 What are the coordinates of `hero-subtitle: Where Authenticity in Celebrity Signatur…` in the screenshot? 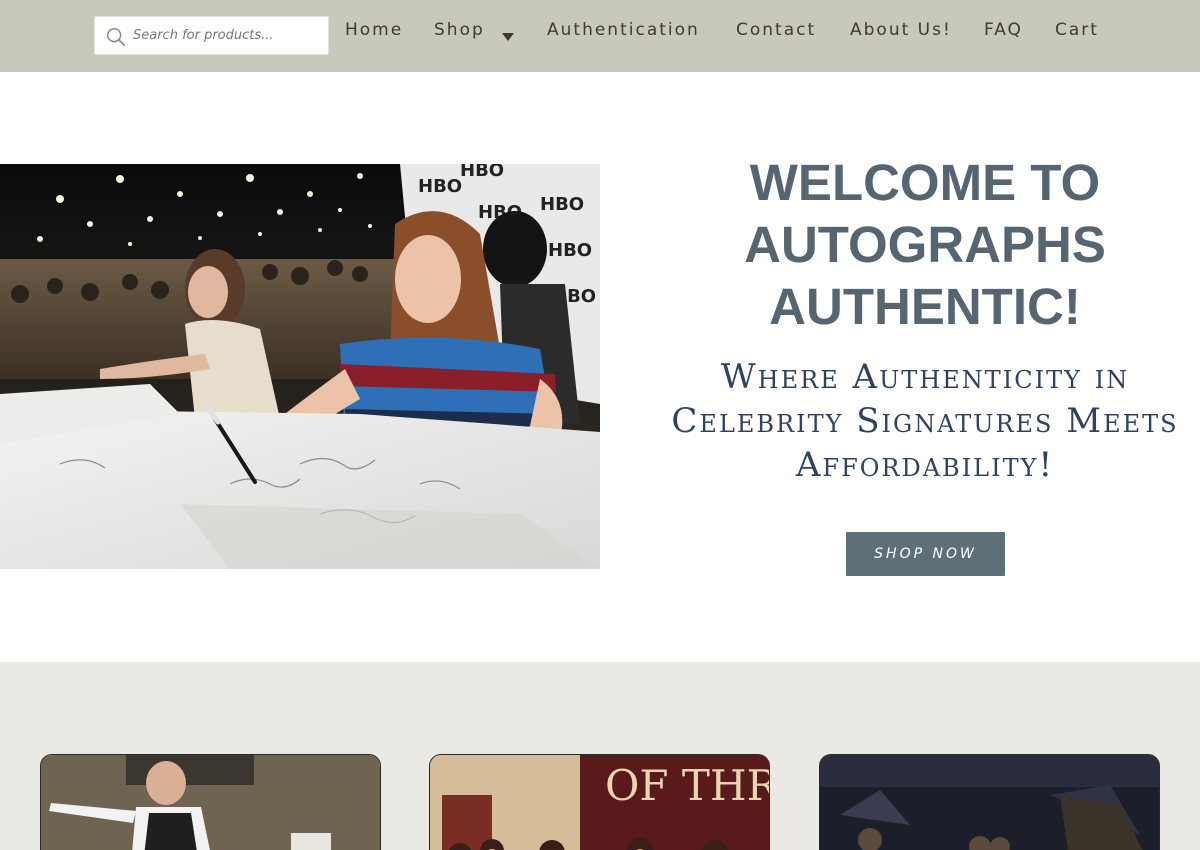 It's located at (925, 421).